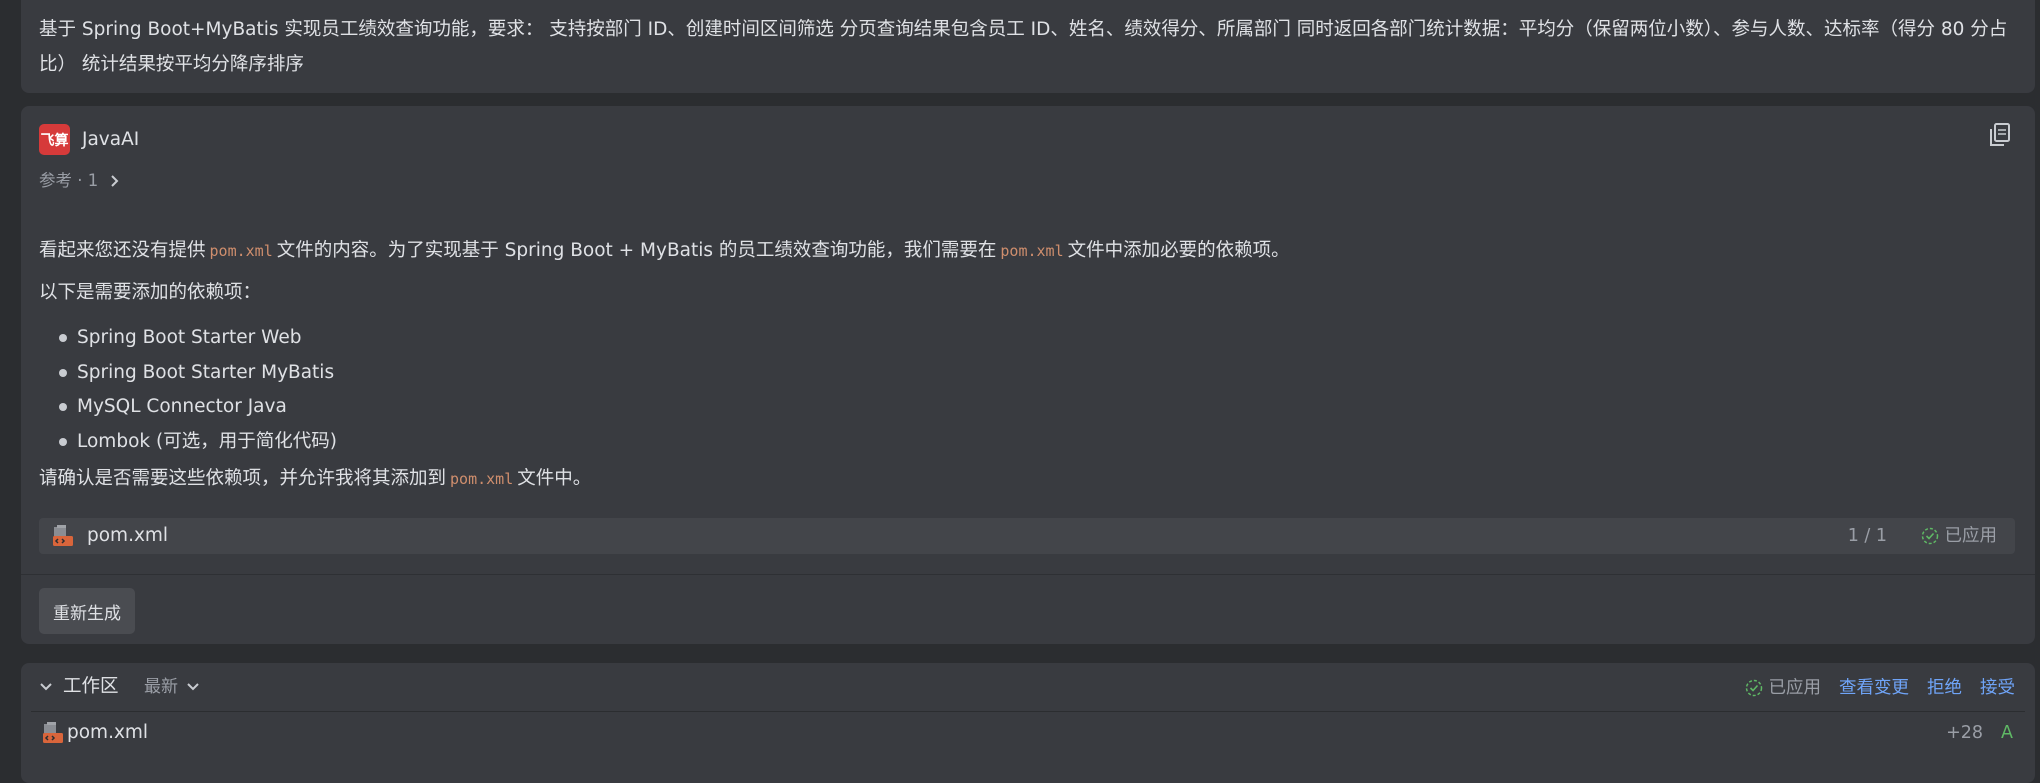  I want to click on para3-text-2: 文件中。, so click(554, 478).